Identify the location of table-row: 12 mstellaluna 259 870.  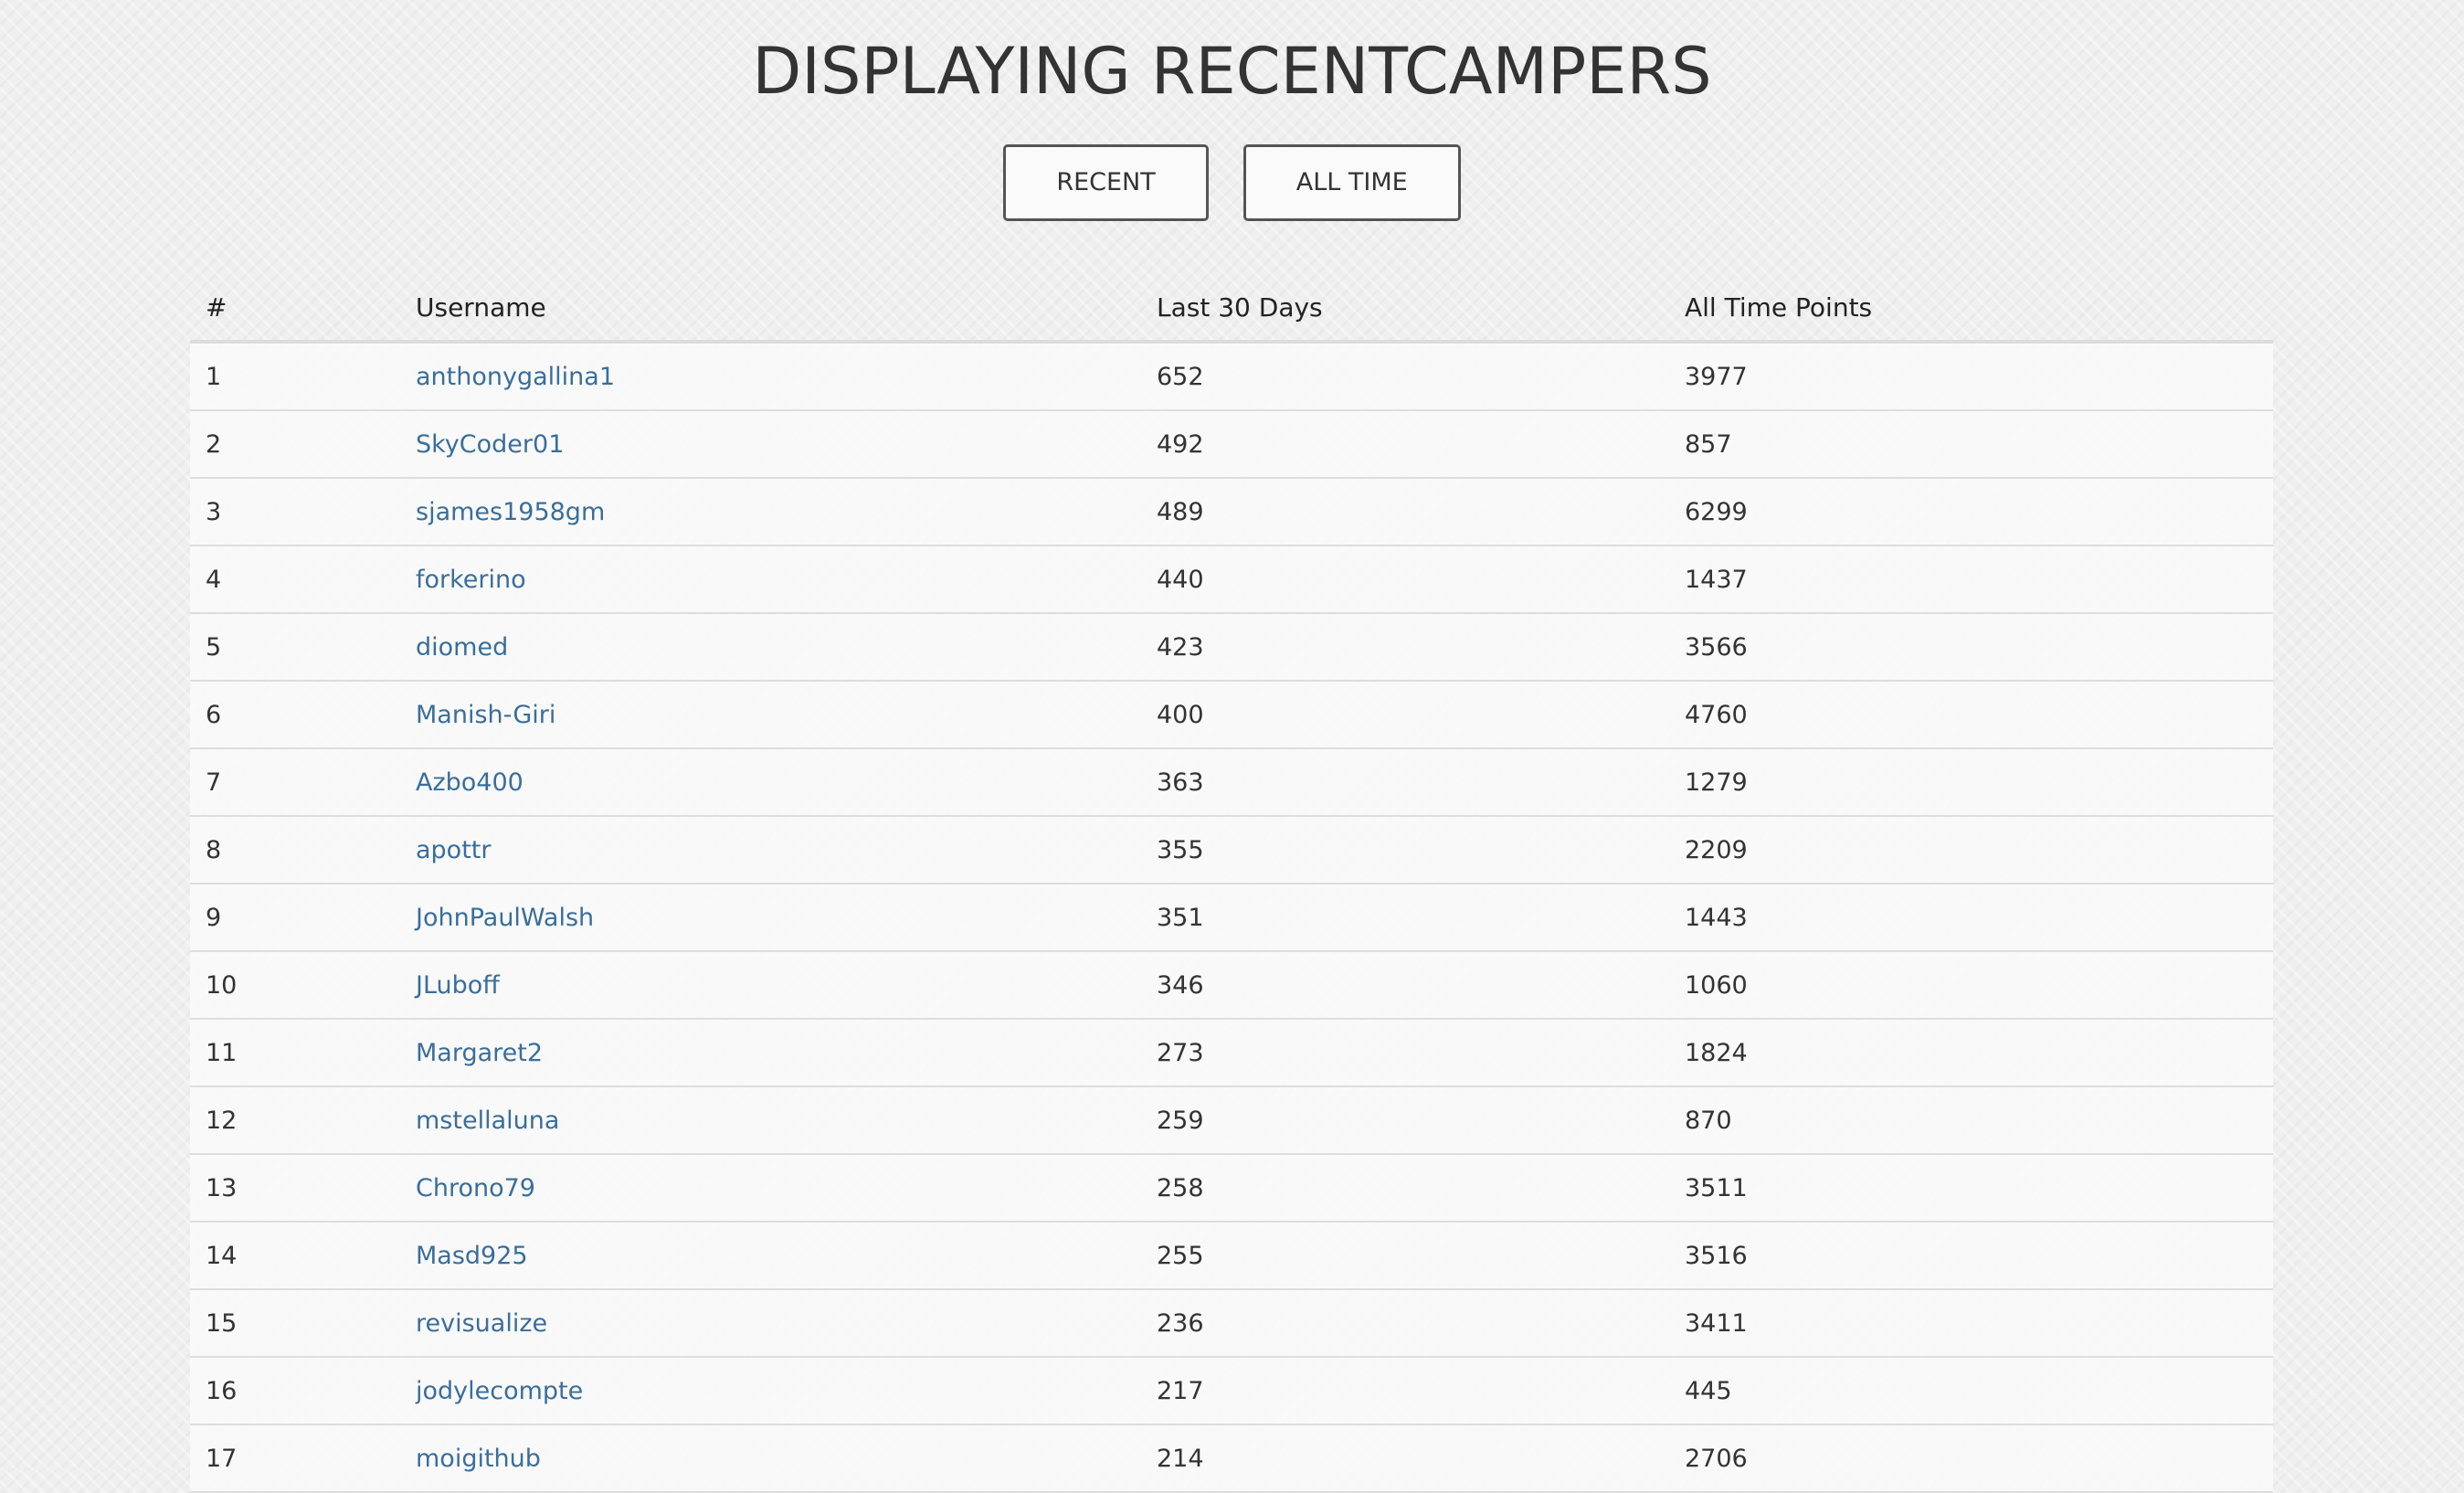
(1231, 1120).